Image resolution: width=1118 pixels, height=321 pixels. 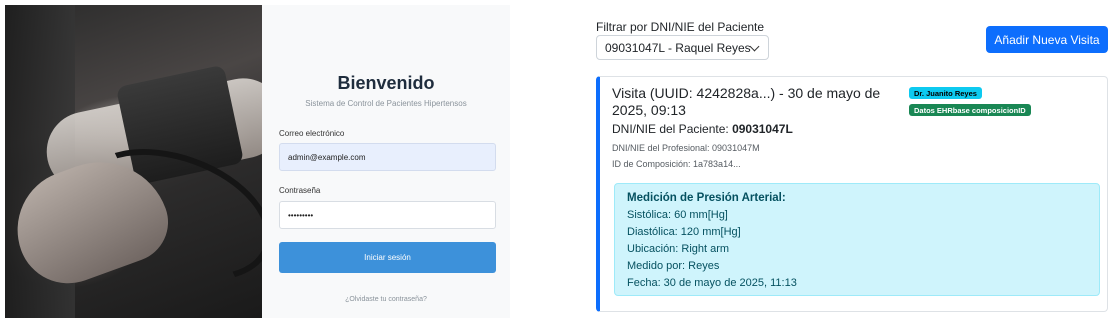 I want to click on add-visit-button: Añadir Nueva Visita, so click(x=1047, y=39).